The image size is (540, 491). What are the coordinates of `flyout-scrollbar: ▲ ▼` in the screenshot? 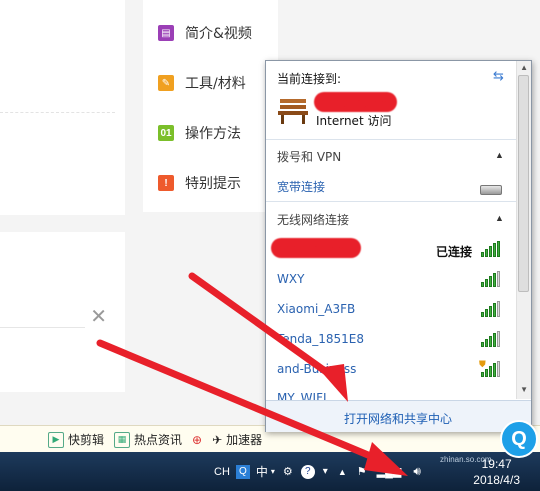 It's located at (523, 230).